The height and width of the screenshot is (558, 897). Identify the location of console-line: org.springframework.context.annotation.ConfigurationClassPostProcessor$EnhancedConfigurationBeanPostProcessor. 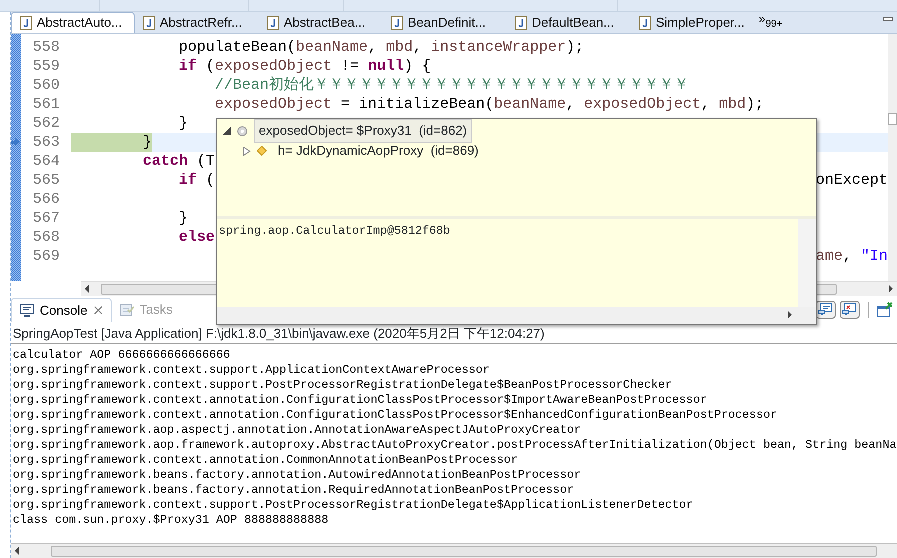
(395, 415).